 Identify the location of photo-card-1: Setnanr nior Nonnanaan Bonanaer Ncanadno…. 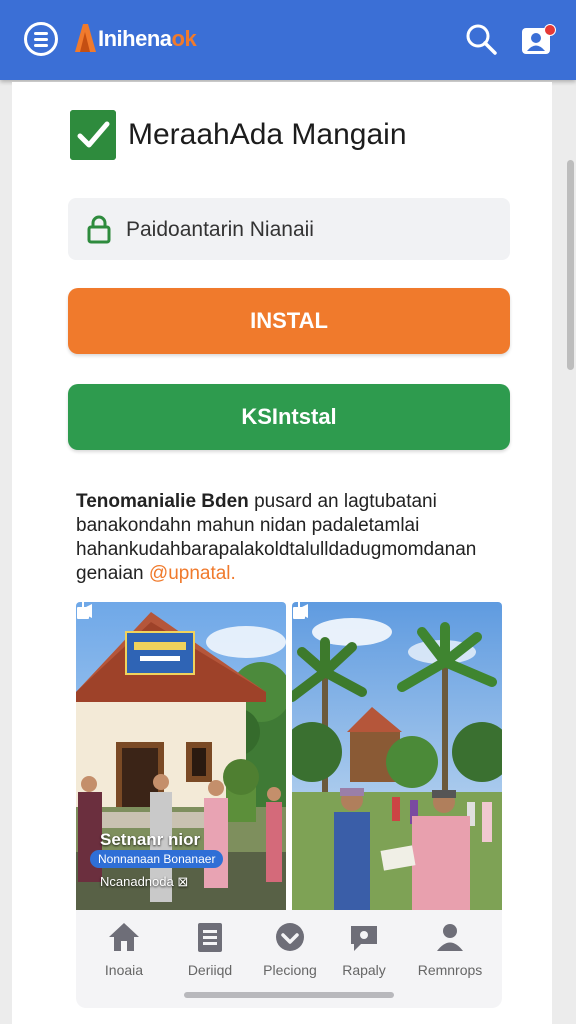
(181, 757).